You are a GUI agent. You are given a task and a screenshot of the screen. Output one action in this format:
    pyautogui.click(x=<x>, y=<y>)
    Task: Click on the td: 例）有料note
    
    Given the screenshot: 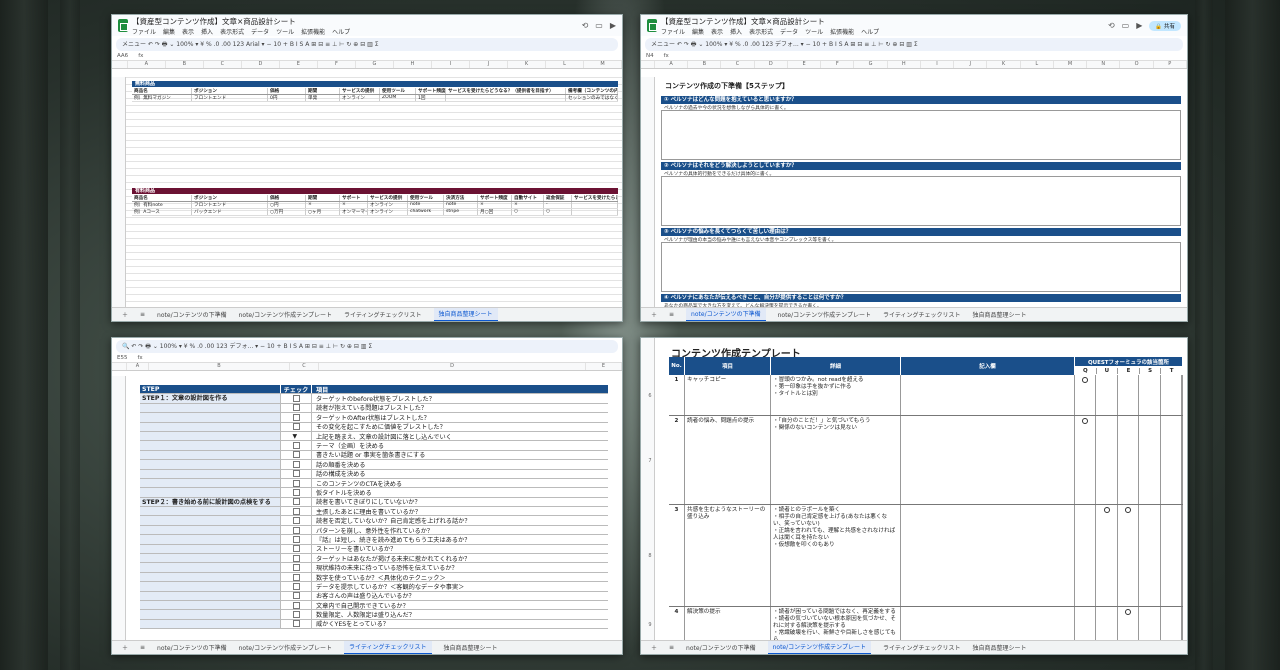 What is the action you would take?
    pyautogui.click(x=162, y=205)
    